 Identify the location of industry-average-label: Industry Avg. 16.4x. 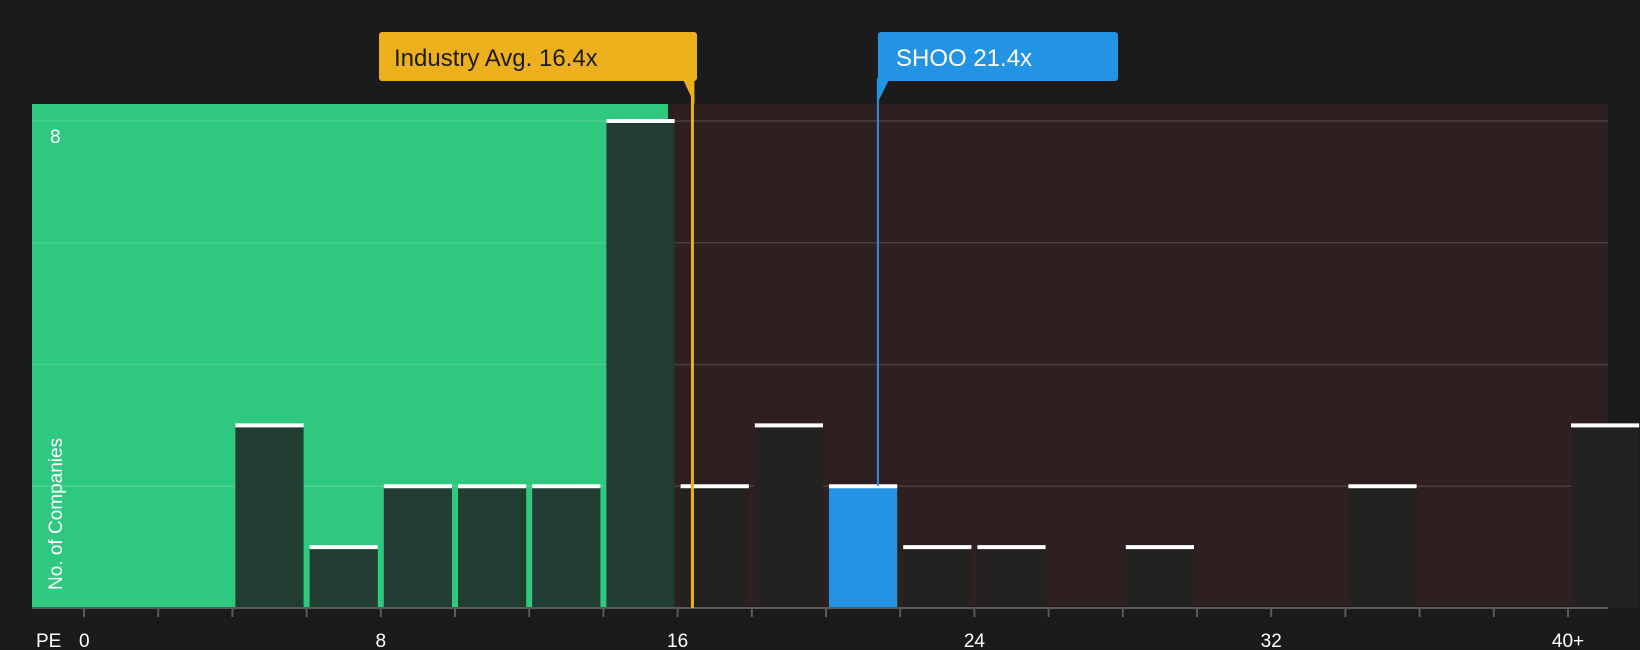
(496, 58).